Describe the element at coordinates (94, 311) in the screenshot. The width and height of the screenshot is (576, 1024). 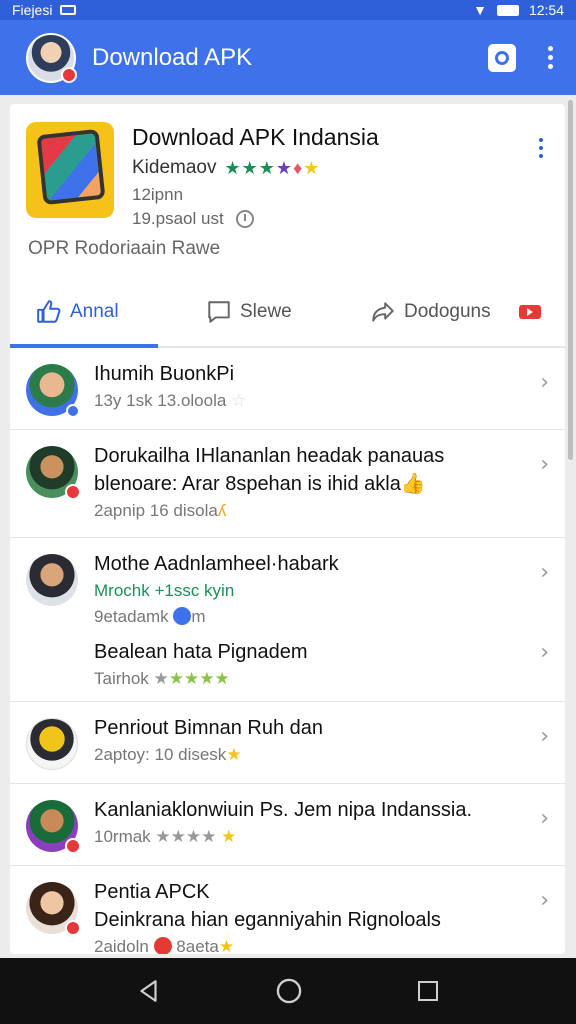
I see `tab-annal-label: Annal` at that location.